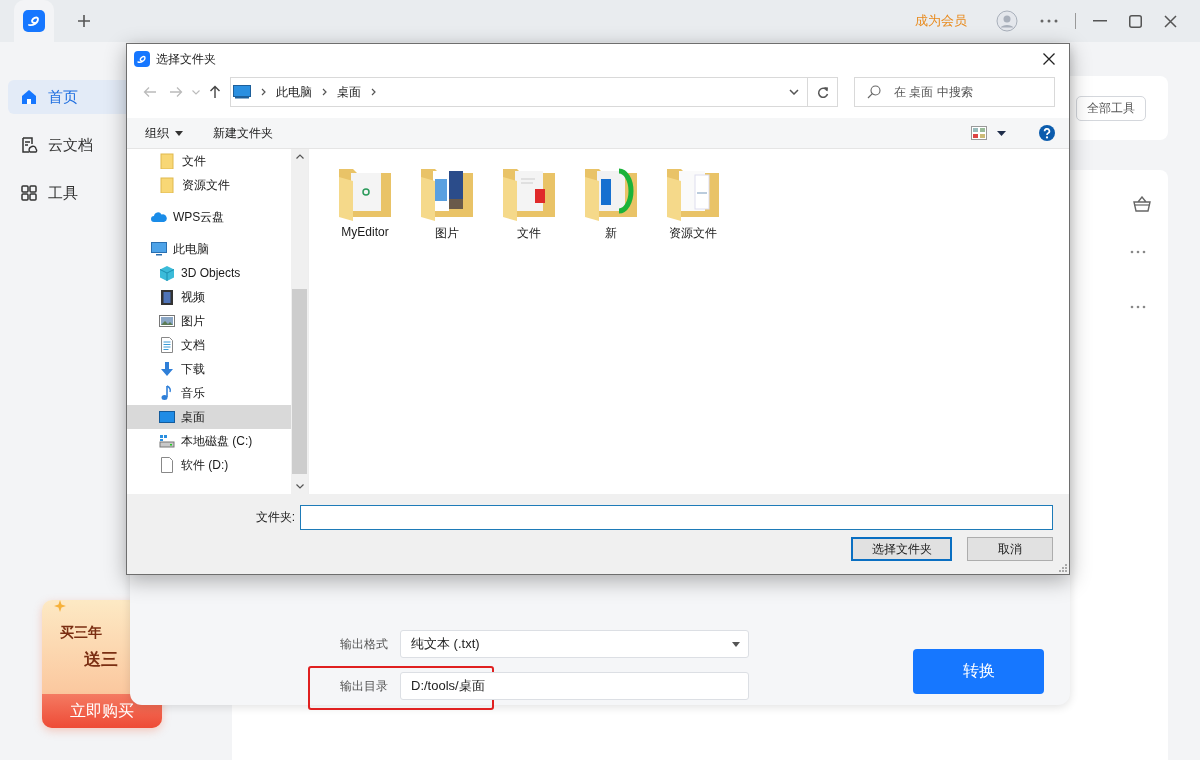  What do you see at coordinates (29, 193) in the screenshot?
I see `grid-icon` at bounding box center [29, 193].